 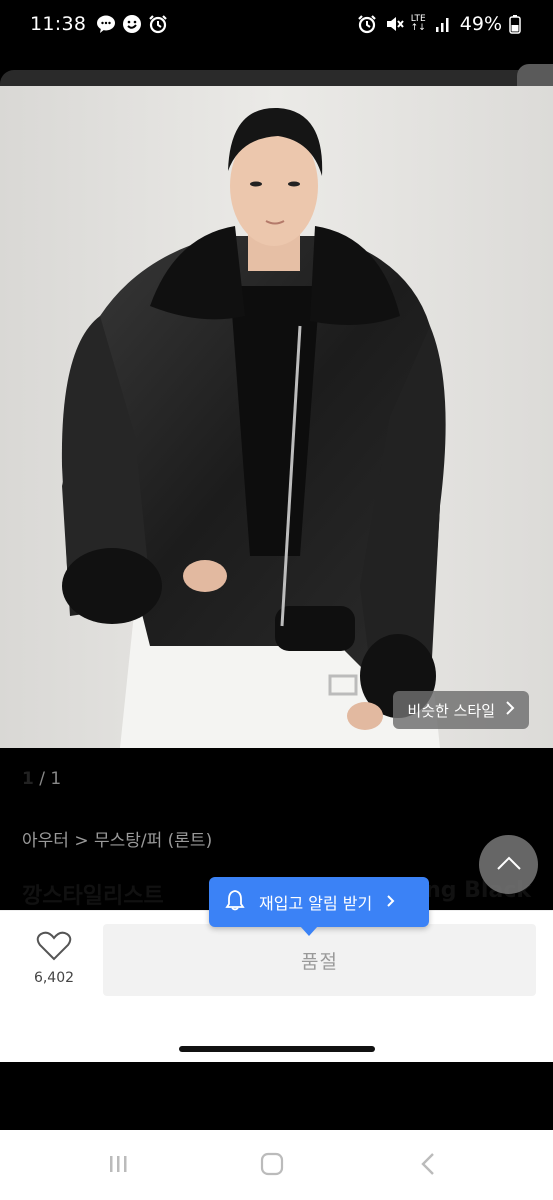 I want to click on header-strip-bar, so click(x=276, y=78).